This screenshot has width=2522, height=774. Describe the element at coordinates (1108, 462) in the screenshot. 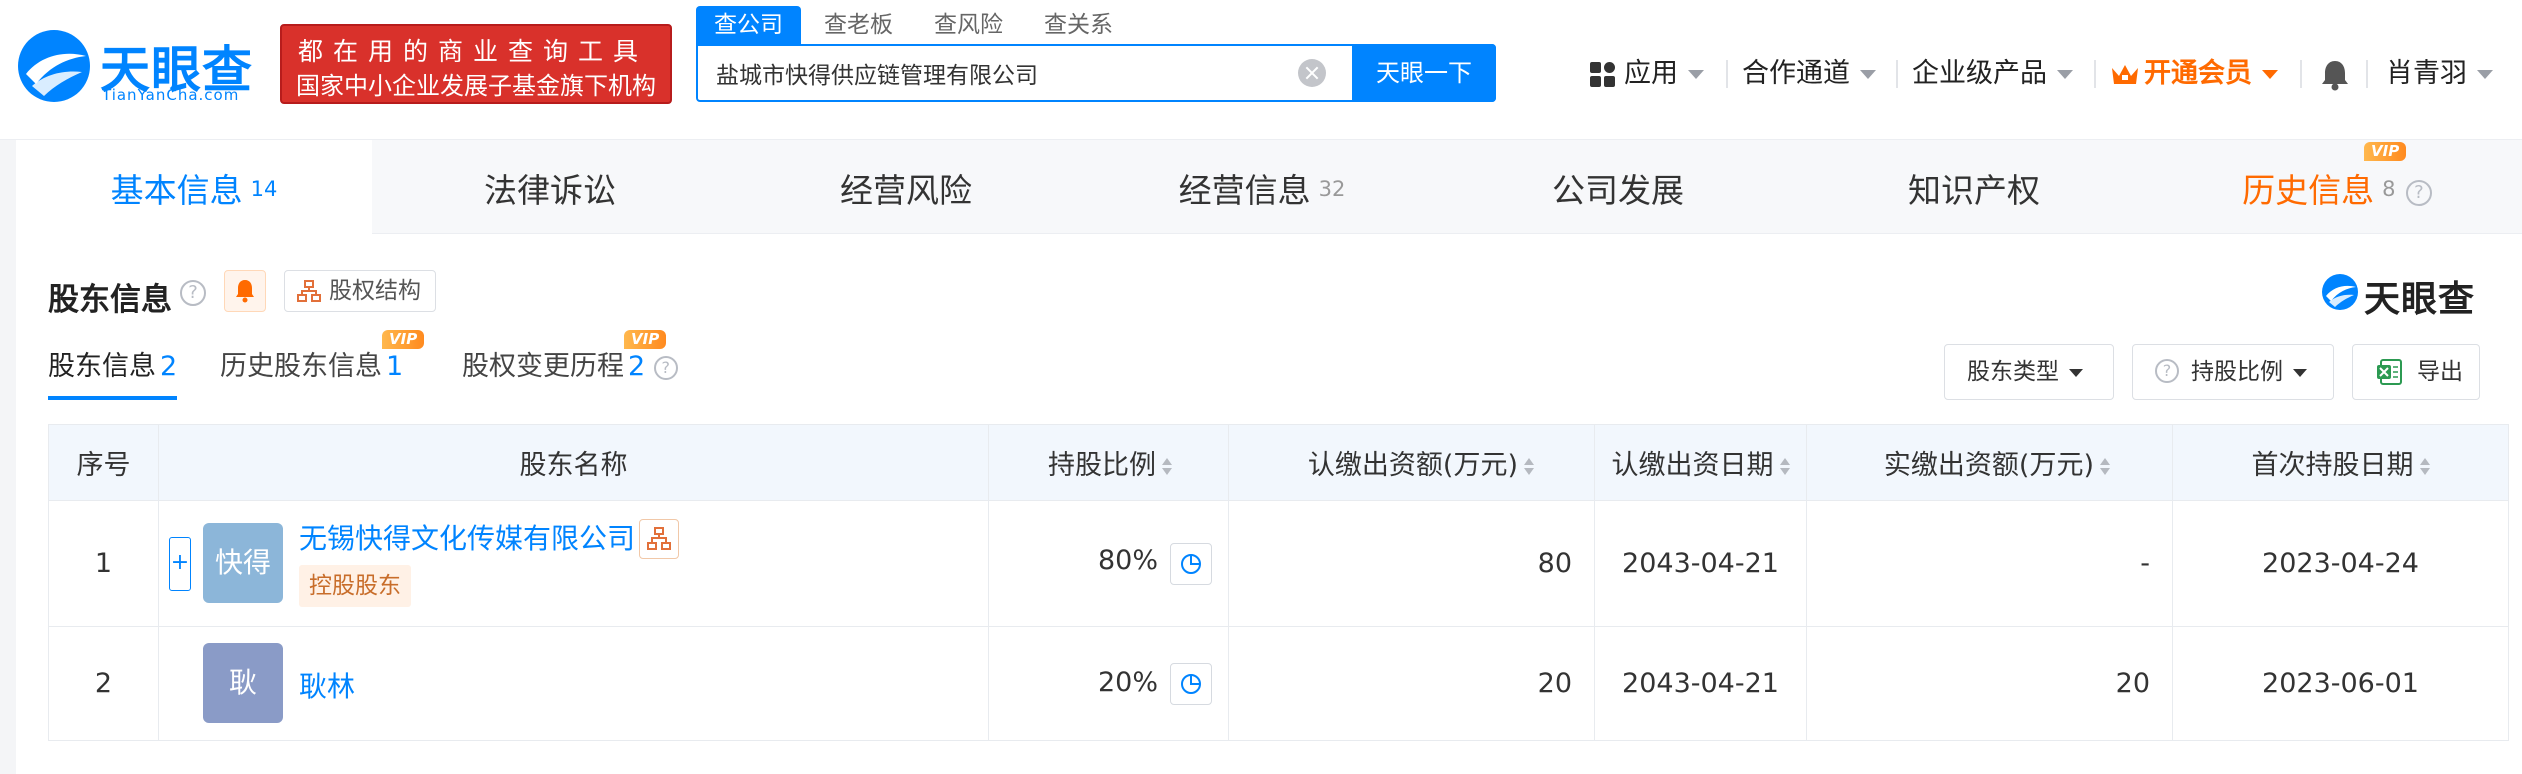

I see `column-header-ratio: 持股比例` at that location.